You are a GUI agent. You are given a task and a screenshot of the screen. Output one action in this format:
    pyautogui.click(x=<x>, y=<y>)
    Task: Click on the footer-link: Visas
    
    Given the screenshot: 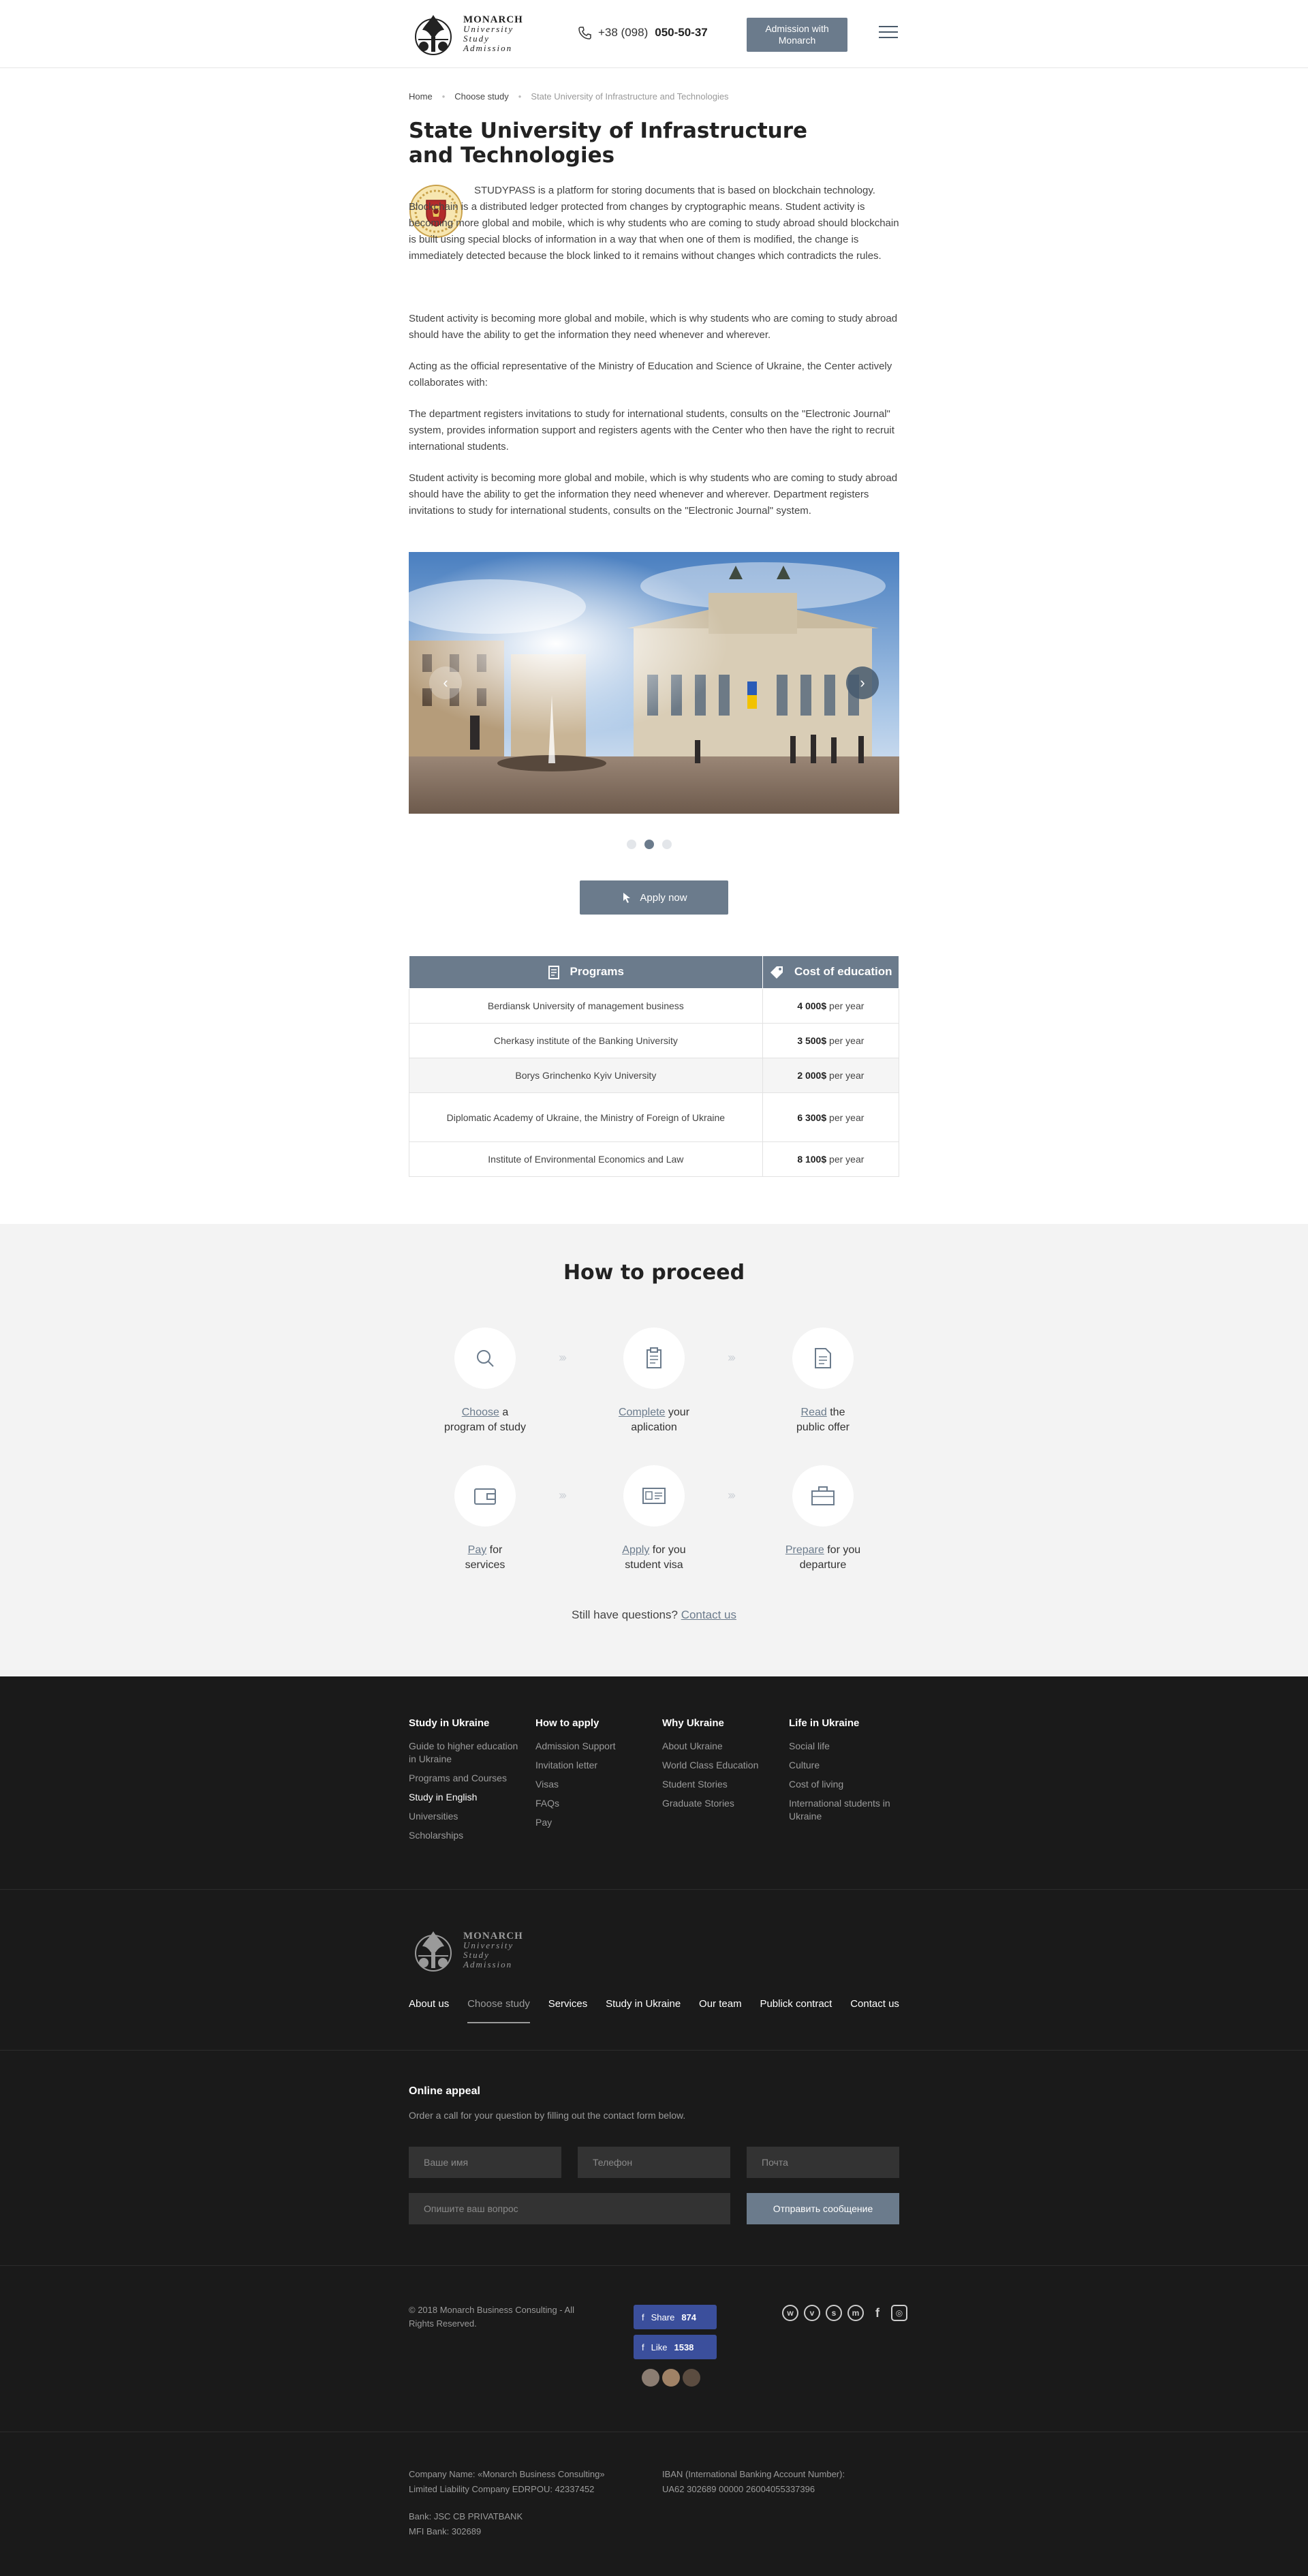 What is the action you would take?
    pyautogui.click(x=593, y=1785)
    